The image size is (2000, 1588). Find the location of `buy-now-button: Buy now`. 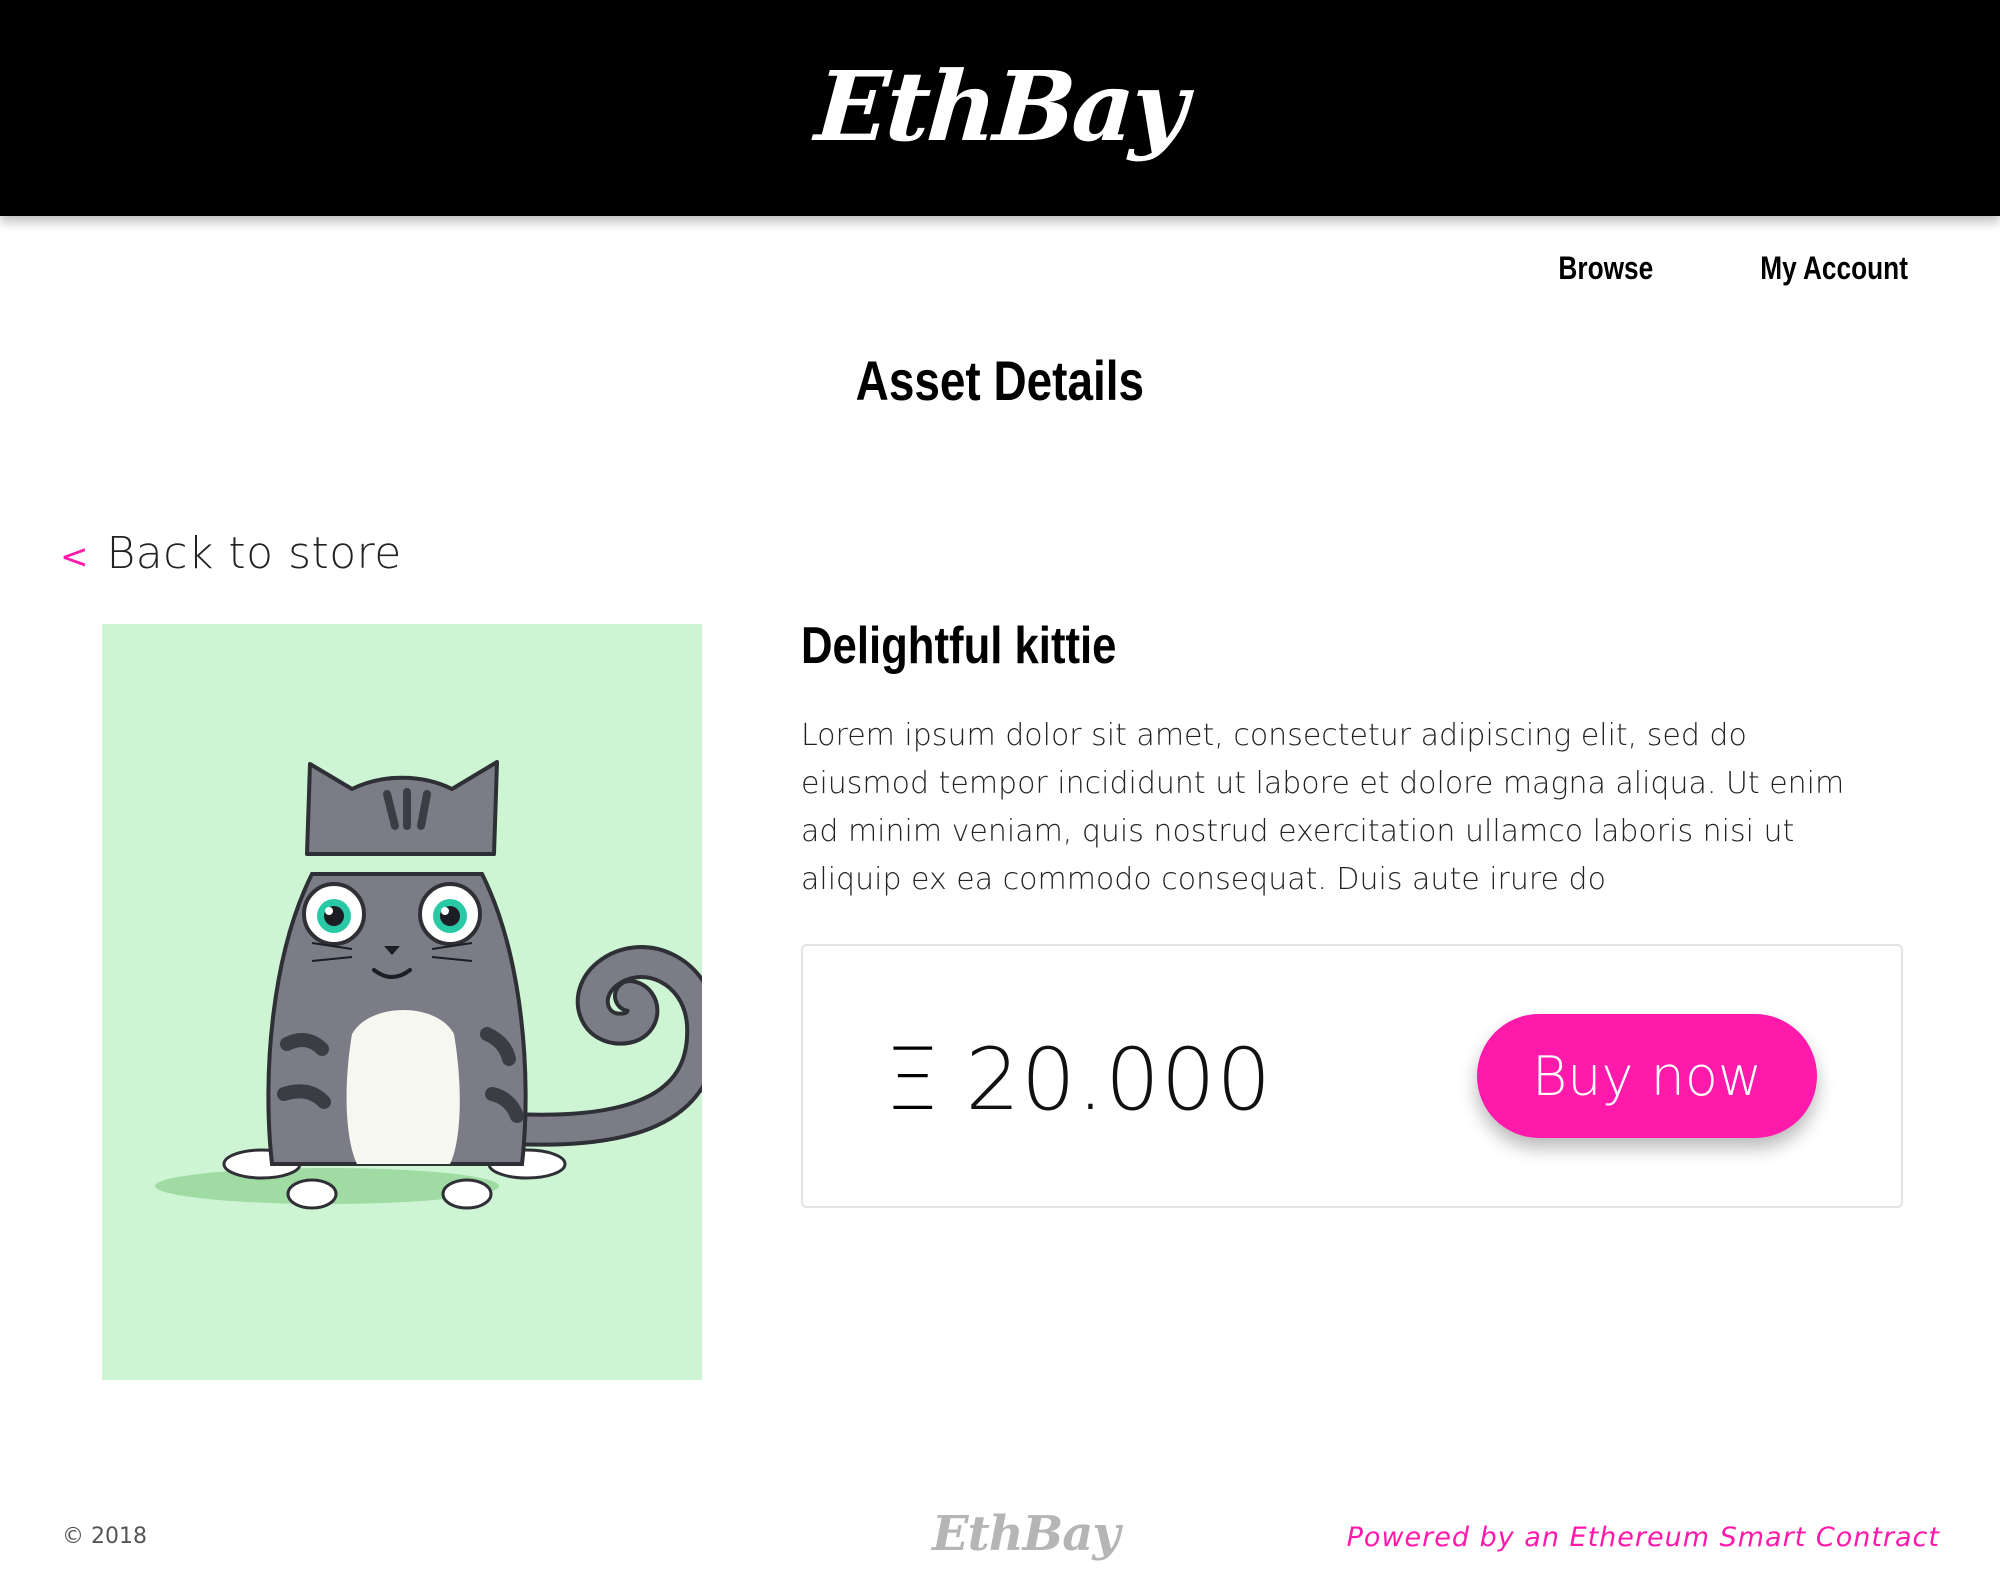

buy-now-button: Buy now is located at coordinates (1647, 1076).